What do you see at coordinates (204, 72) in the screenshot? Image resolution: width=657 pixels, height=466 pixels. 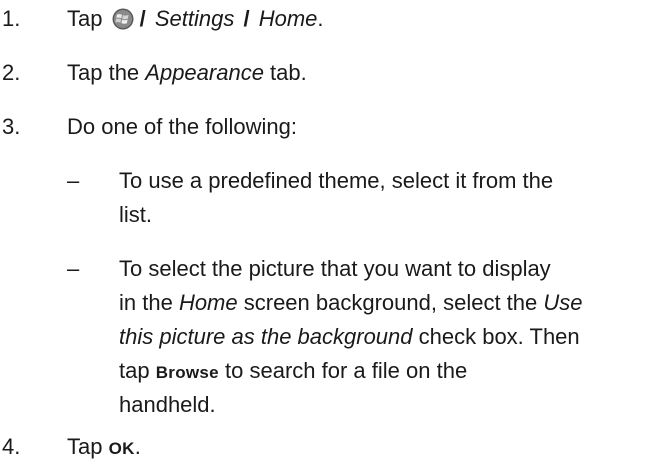 I see `appearance-label: Appearance` at bounding box center [204, 72].